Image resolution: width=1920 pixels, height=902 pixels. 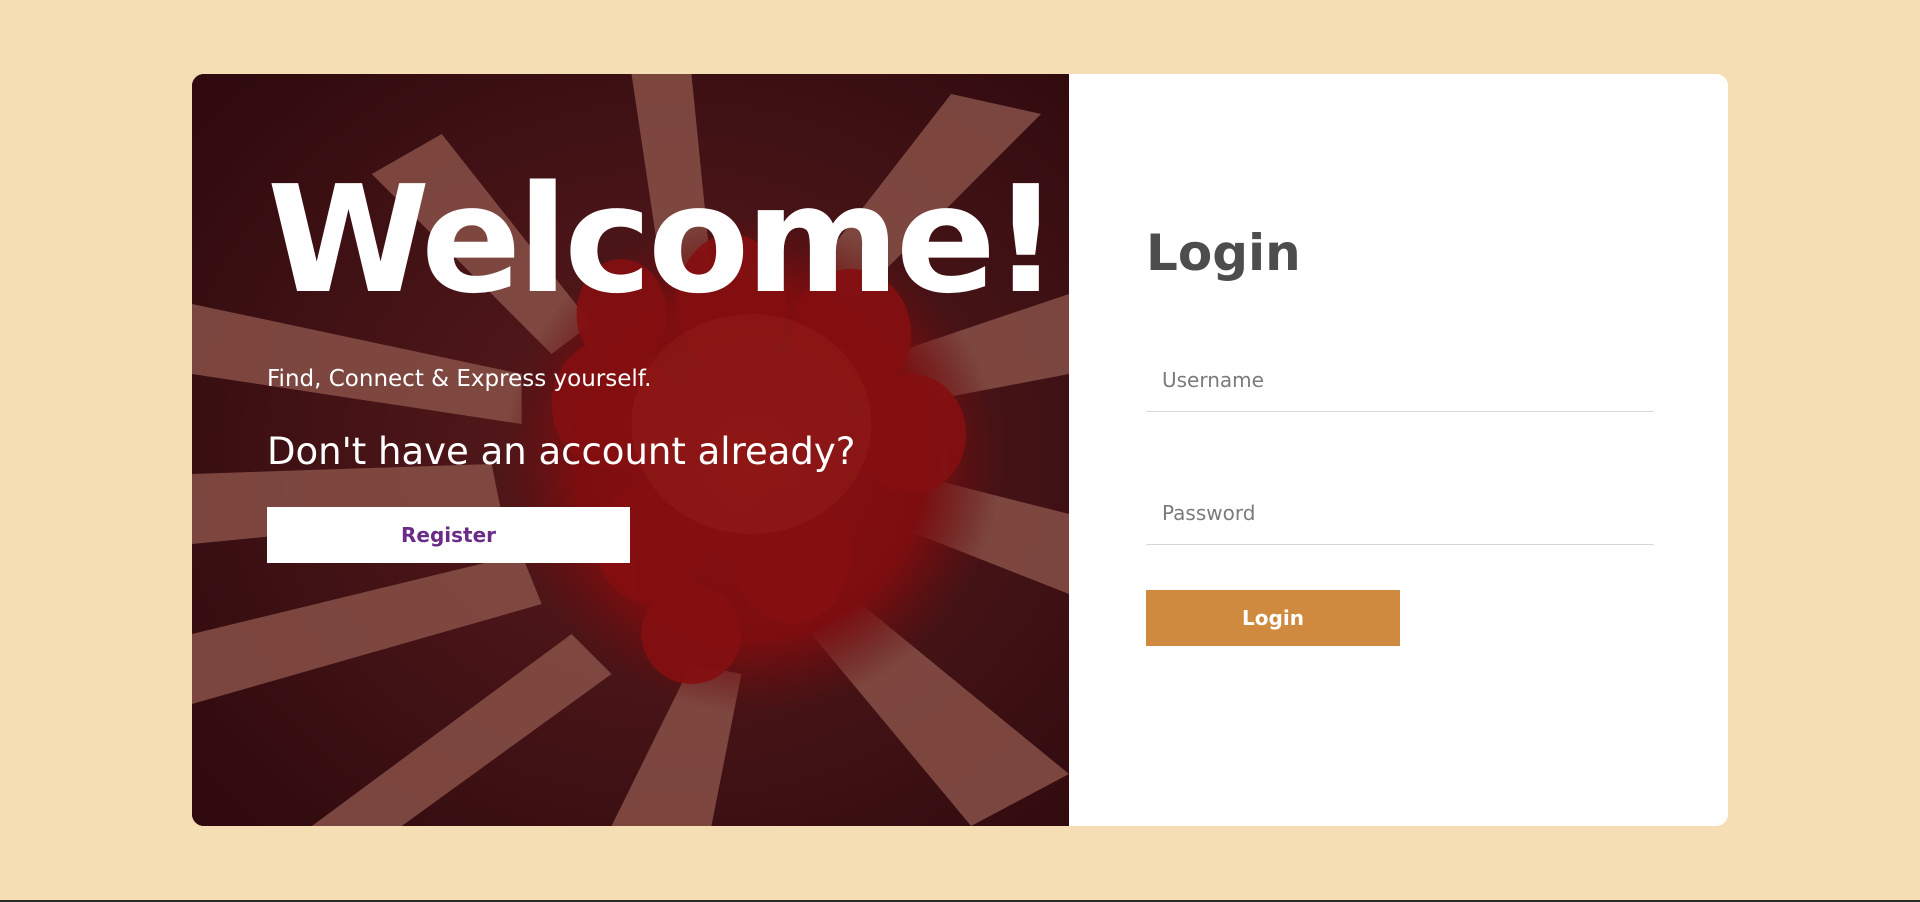 I want to click on password-field-wrapper, so click(x=1400, y=509).